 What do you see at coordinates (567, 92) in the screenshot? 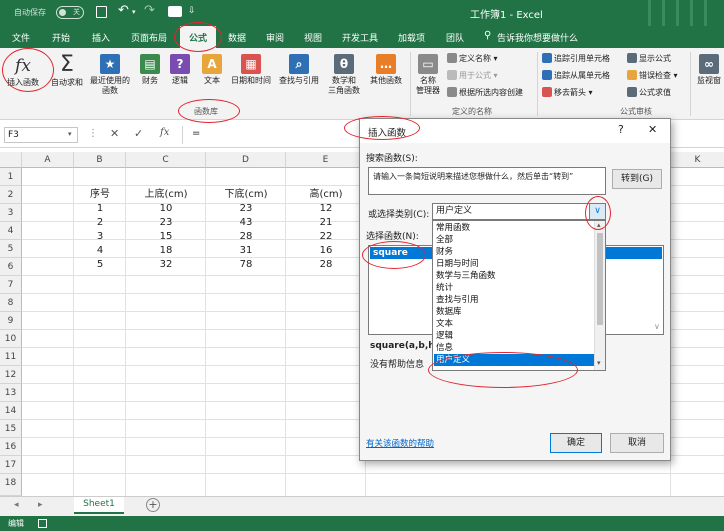
I see `remove-arrows-button: 移去箭头 ▾` at bounding box center [567, 92].